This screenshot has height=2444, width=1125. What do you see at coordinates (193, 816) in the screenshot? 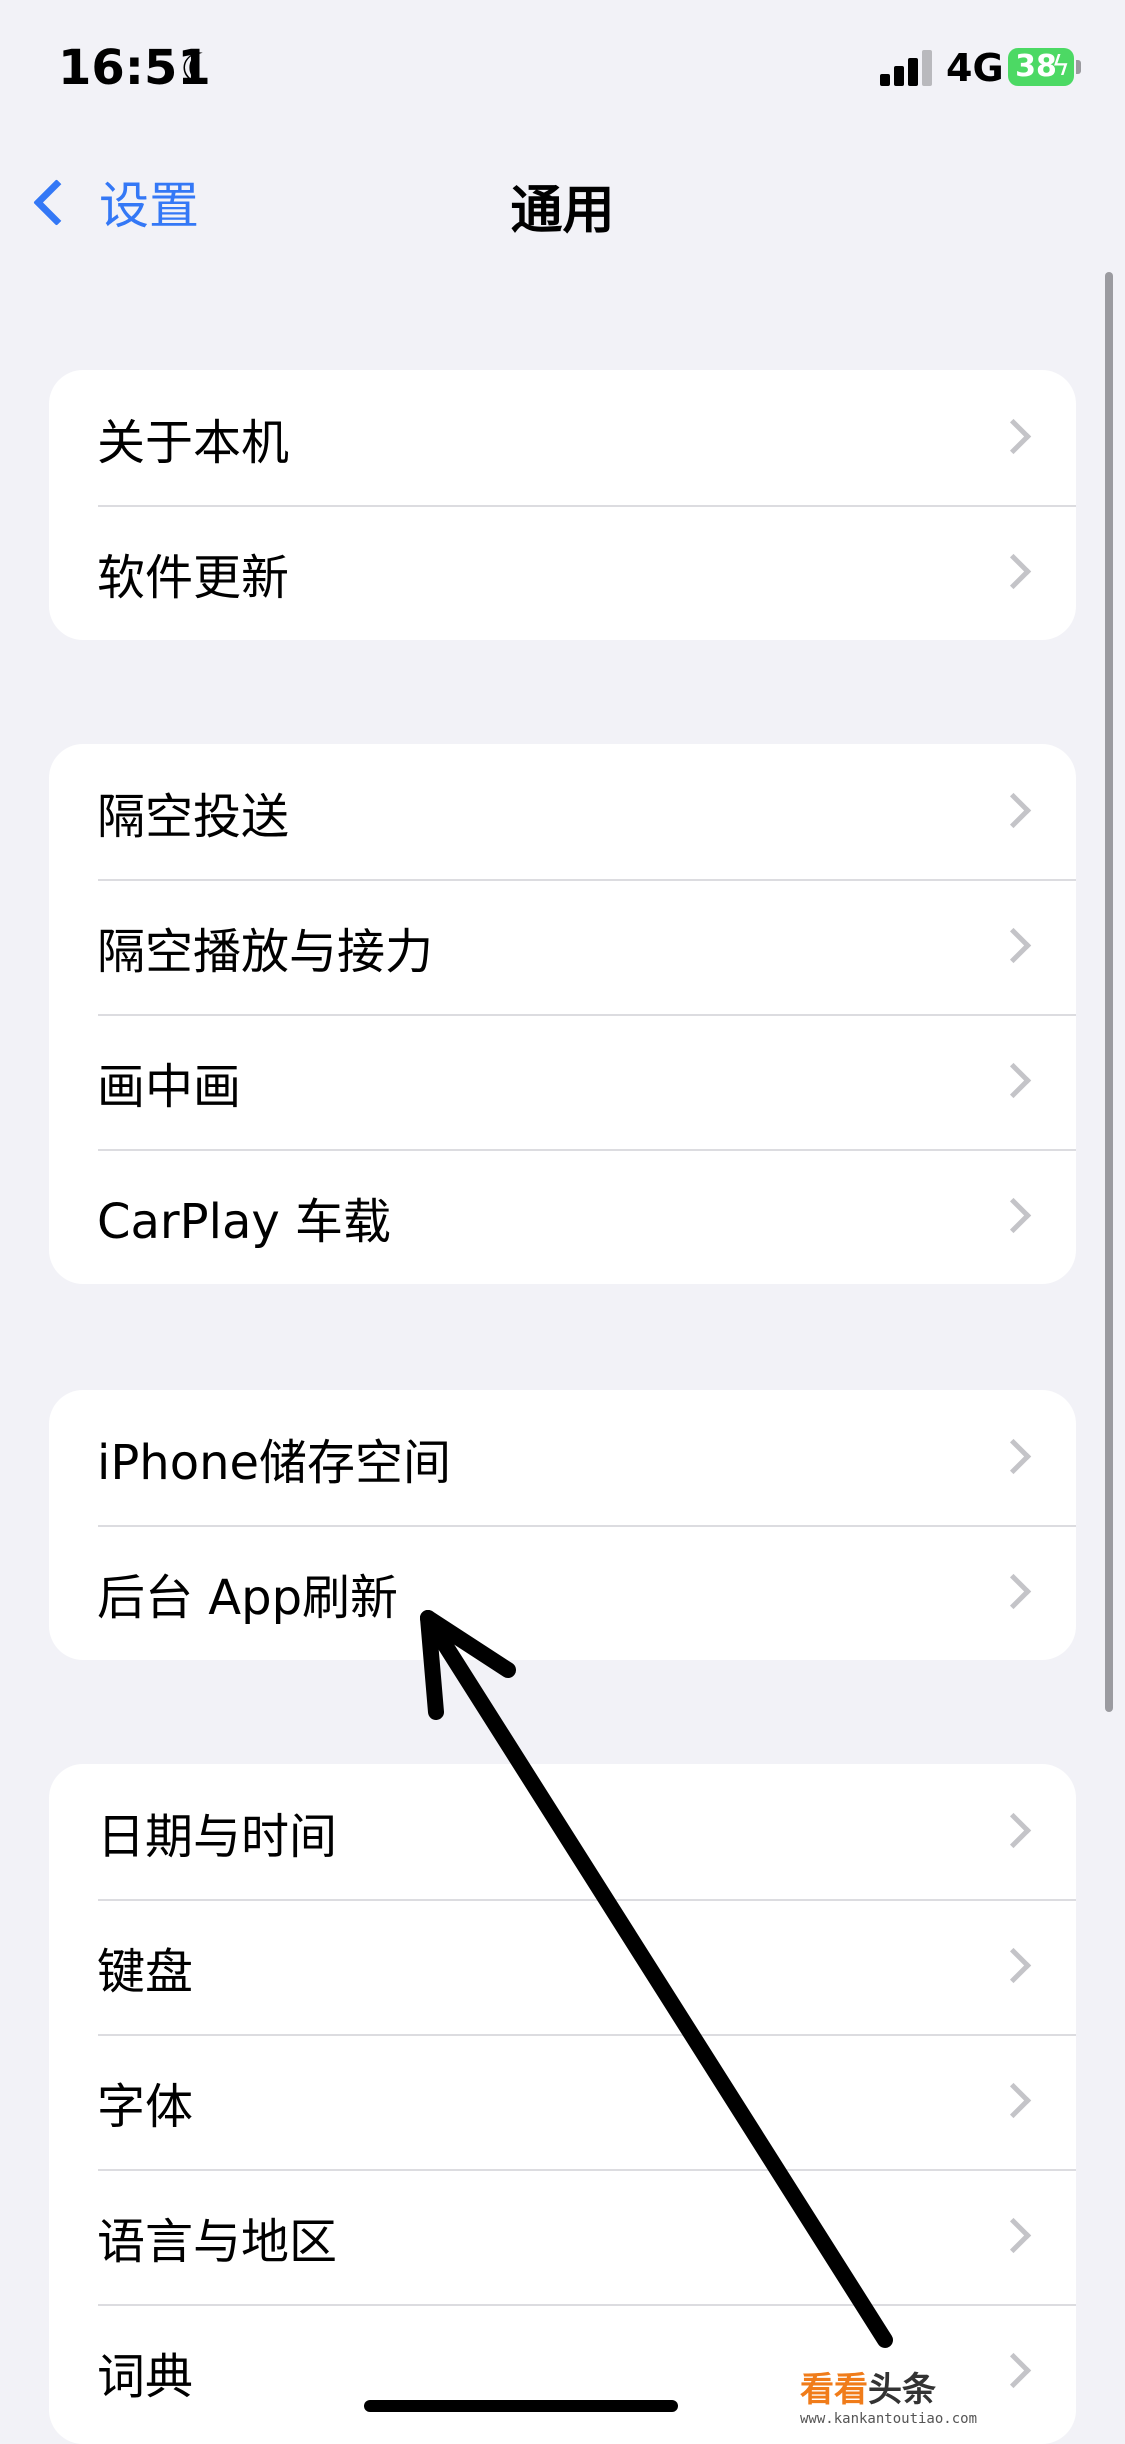
I see `row-label: 隔空投送` at bounding box center [193, 816].